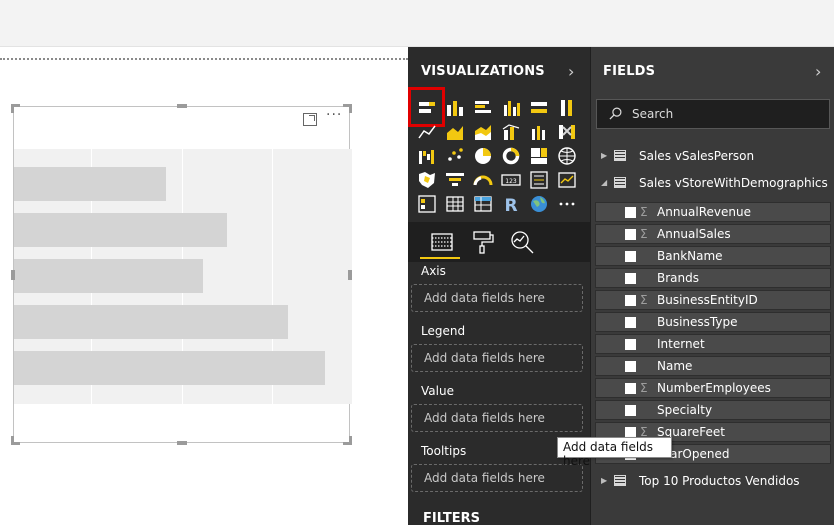  Describe the element at coordinates (347, 440) in the screenshot. I see `resize-handle-bottom-right` at that location.